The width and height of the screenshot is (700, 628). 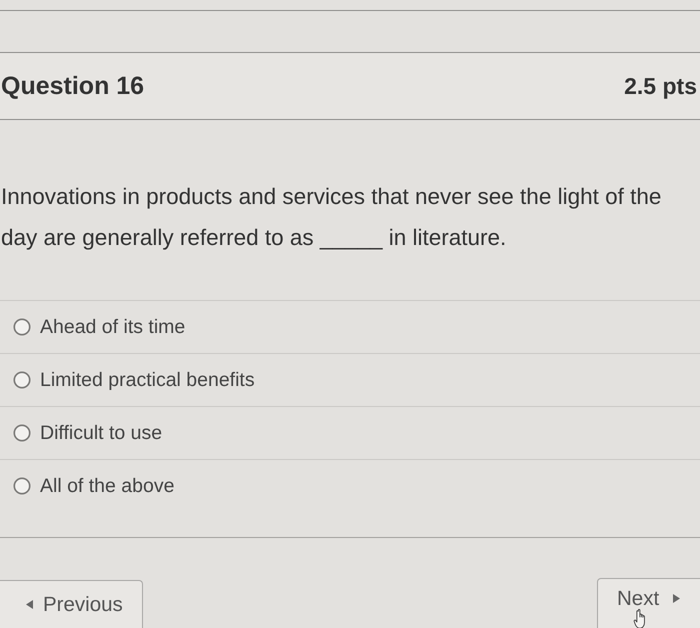 What do you see at coordinates (676, 598) in the screenshot?
I see `caret-right-icon` at bounding box center [676, 598].